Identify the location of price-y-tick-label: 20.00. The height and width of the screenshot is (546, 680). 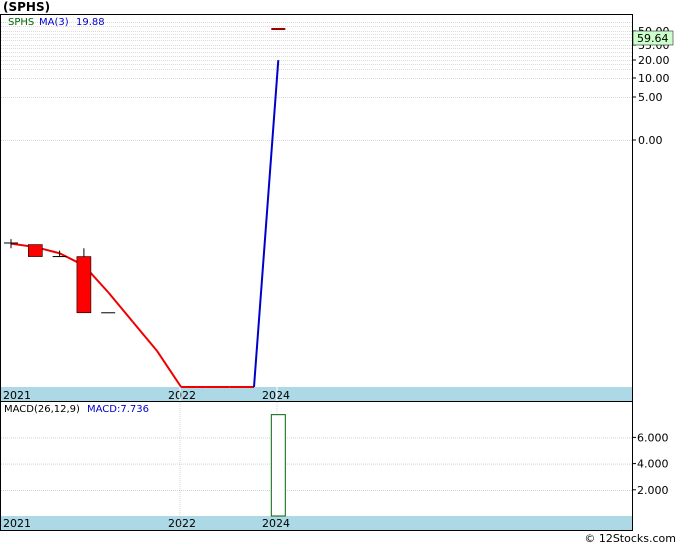
(654, 60).